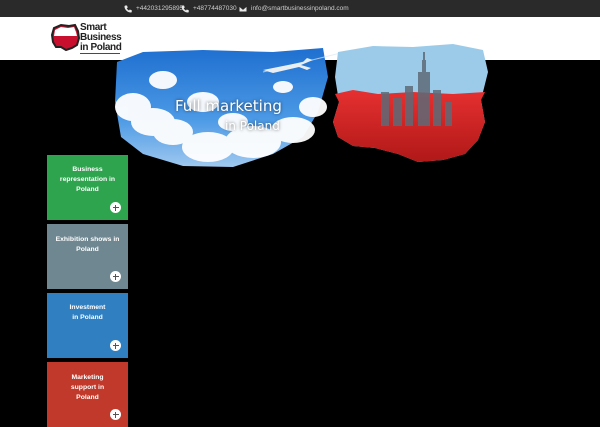  I want to click on phone-number-1: +442031295895, so click(160, 8).